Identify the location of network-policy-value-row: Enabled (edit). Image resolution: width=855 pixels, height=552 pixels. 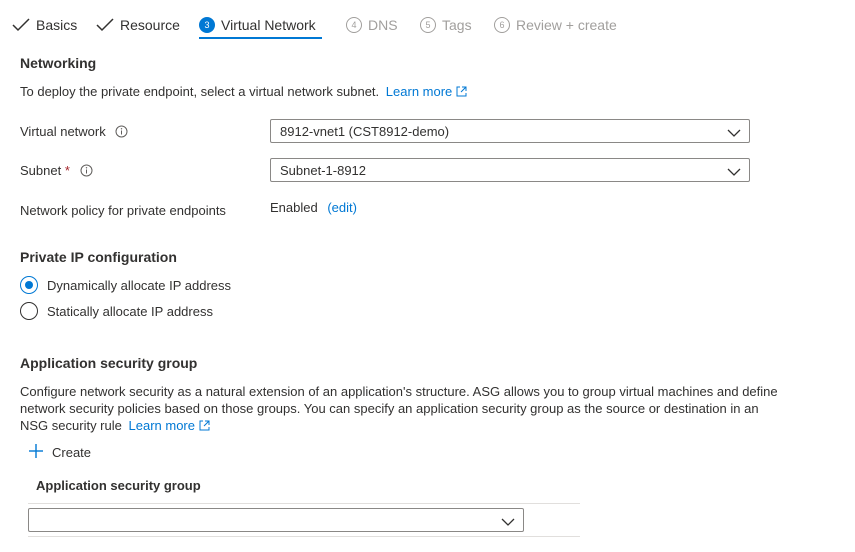
(313, 207).